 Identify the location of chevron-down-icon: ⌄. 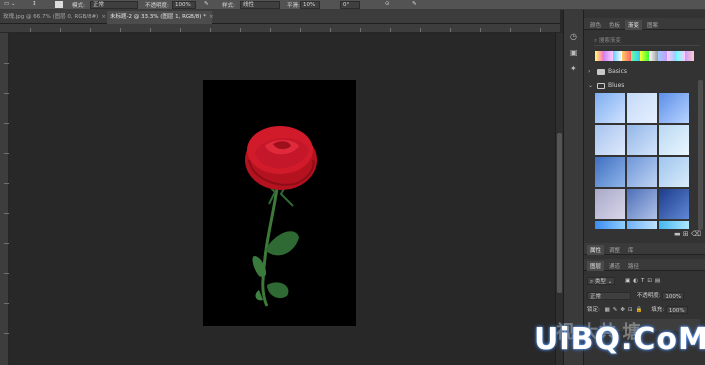
(591, 85).